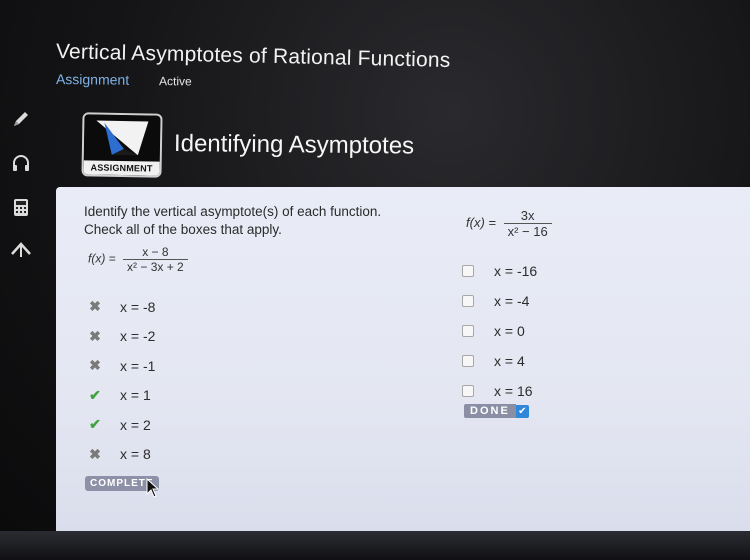 The image size is (750, 560). What do you see at coordinates (121, 168) in the screenshot?
I see `badge-label: ASSIGNMENT` at bounding box center [121, 168].